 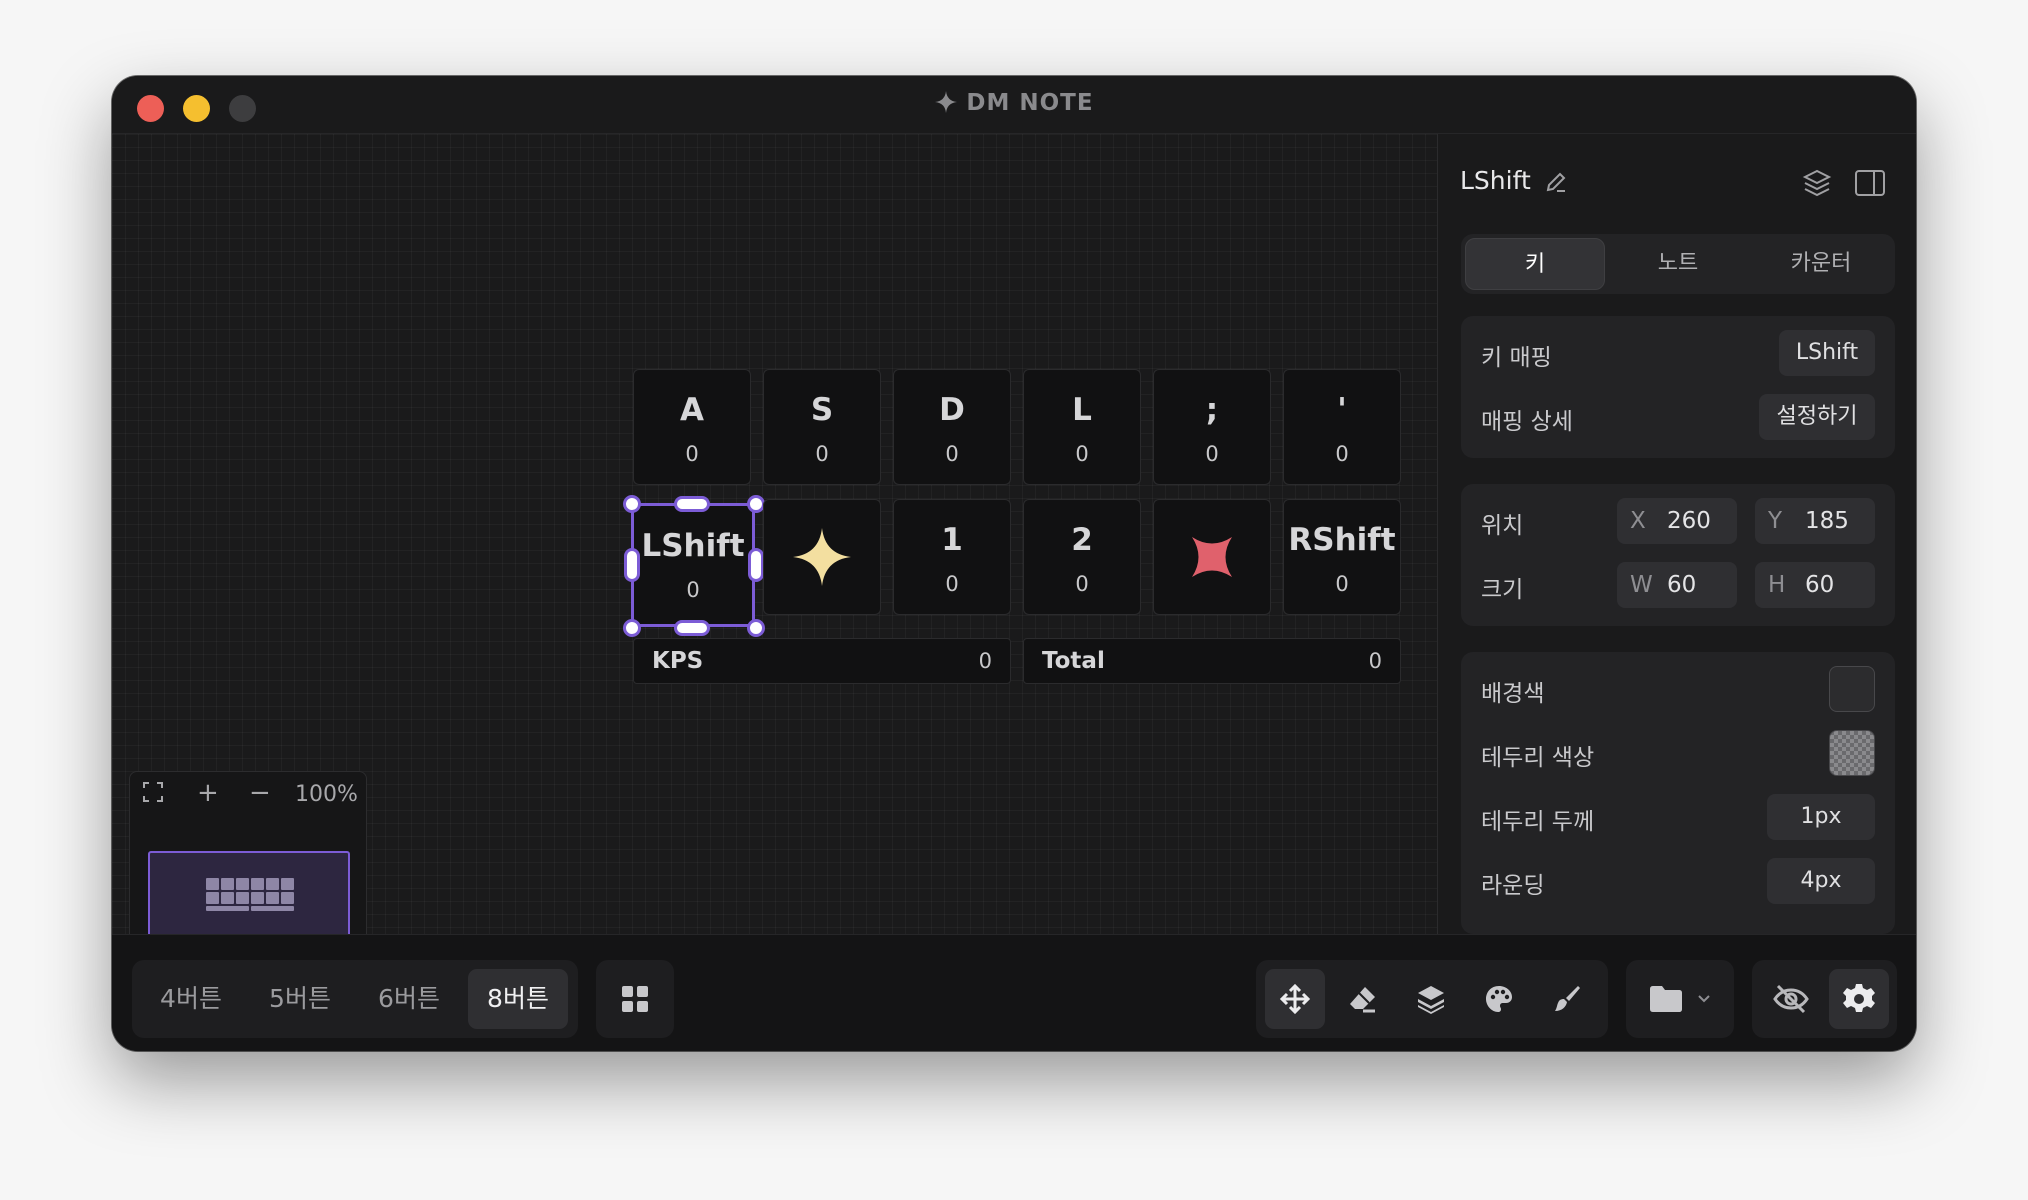 I want to click on kps-label: KPS, so click(x=678, y=661).